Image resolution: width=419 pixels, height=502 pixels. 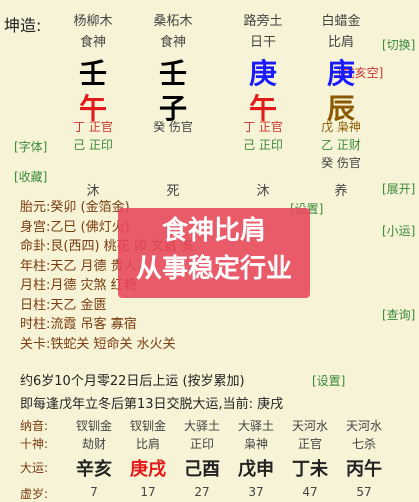 I want to click on info-row-key: 关卡:, so click(x=35, y=344).